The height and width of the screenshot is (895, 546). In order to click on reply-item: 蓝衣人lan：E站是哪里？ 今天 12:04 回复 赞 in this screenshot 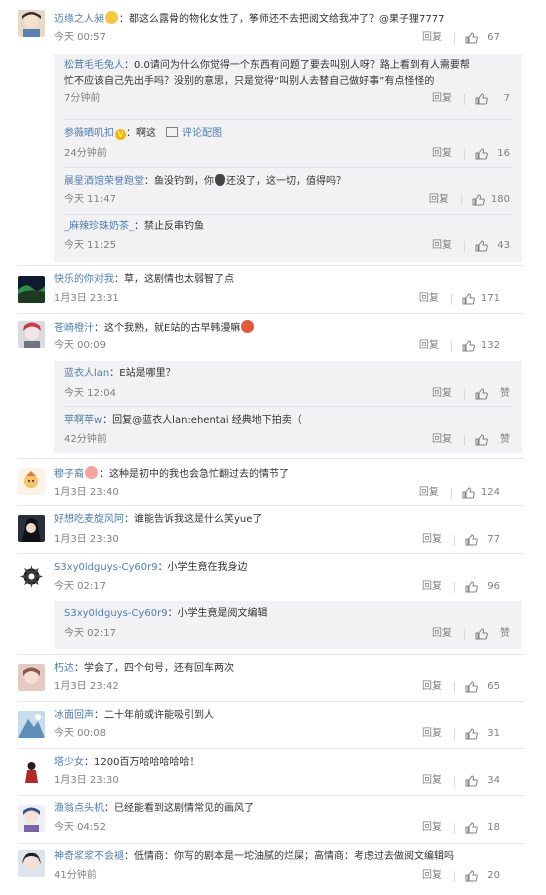, I will do `click(288, 385)`.